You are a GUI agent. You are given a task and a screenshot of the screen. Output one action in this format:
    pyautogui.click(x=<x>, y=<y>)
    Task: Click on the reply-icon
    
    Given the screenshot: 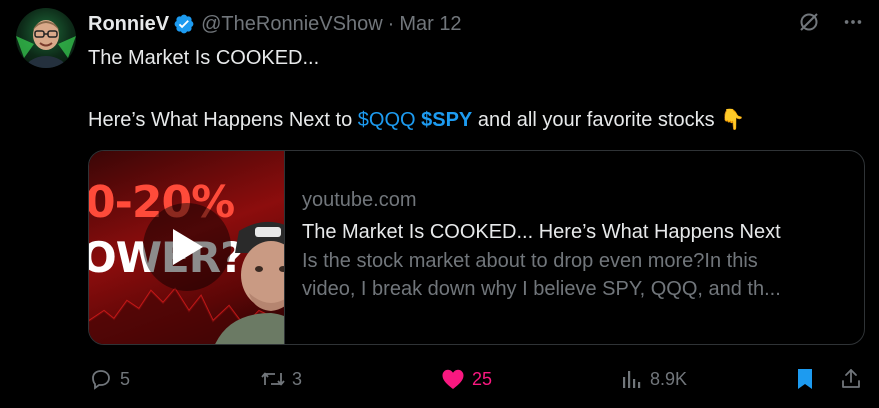 What is the action you would take?
    pyautogui.click(x=101, y=379)
    